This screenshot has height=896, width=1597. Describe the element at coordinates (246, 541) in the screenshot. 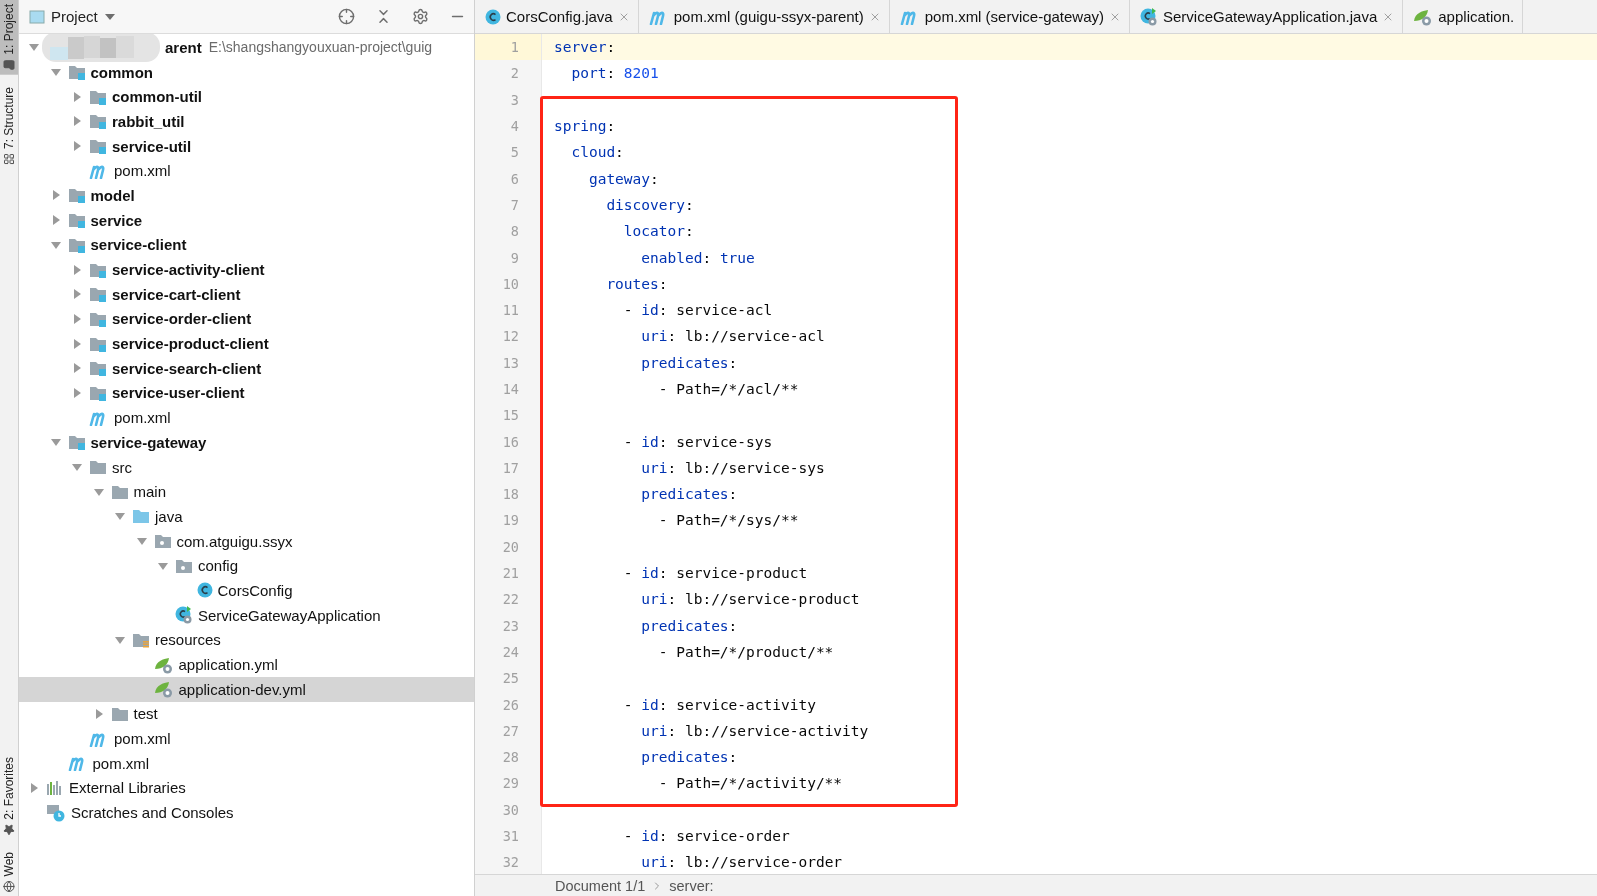

I see `tree-item: com.atguigu.ssyx` at that location.